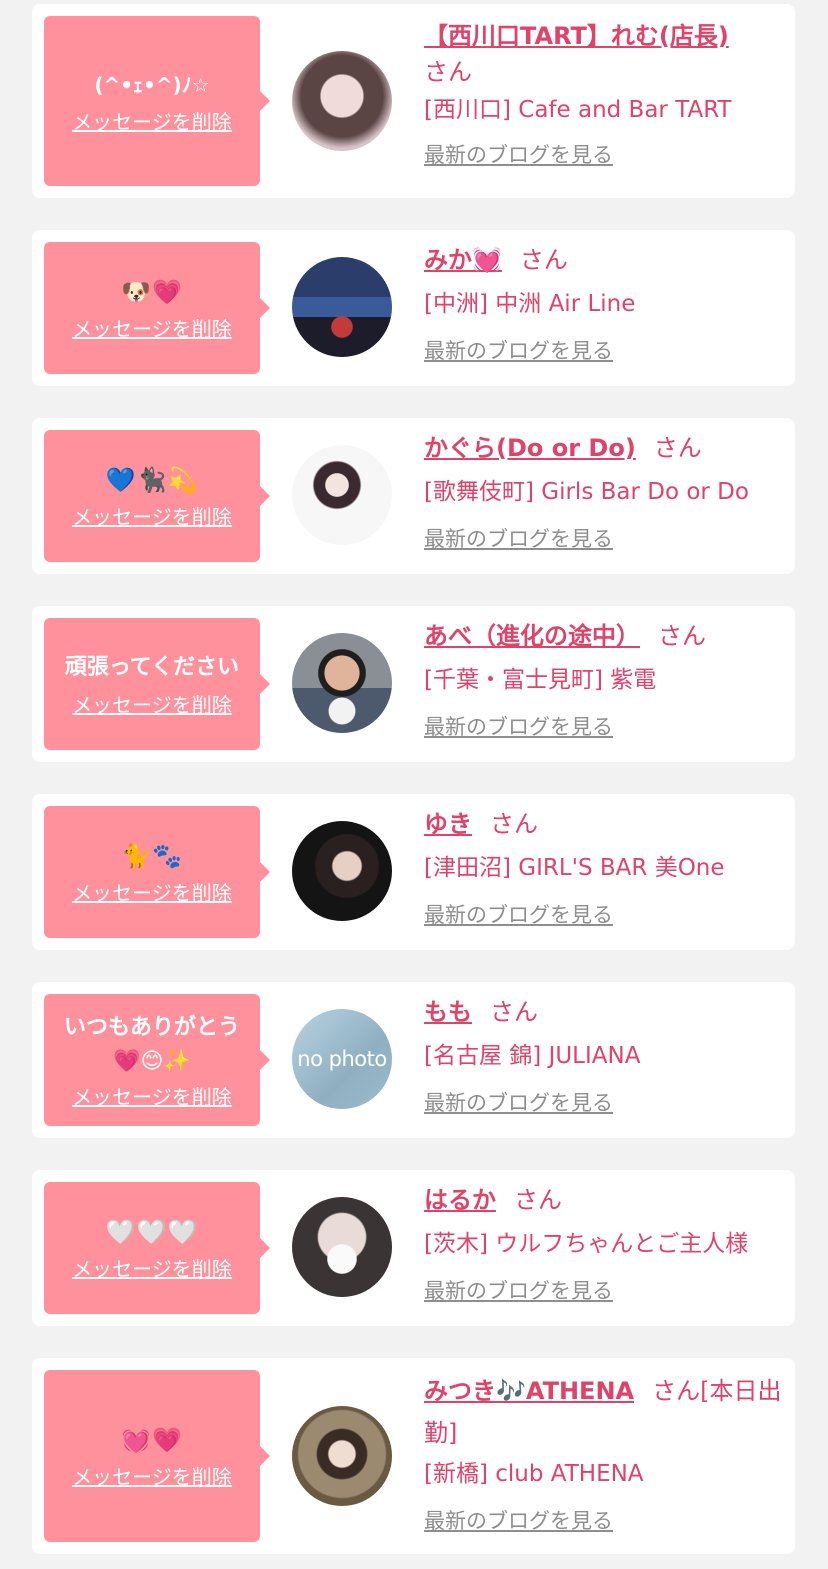  What do you see at coordinates (152, 1231) in the screenshot?
I see `message-text: 🤍🤍🤍` at bounding box center [152, 1231].